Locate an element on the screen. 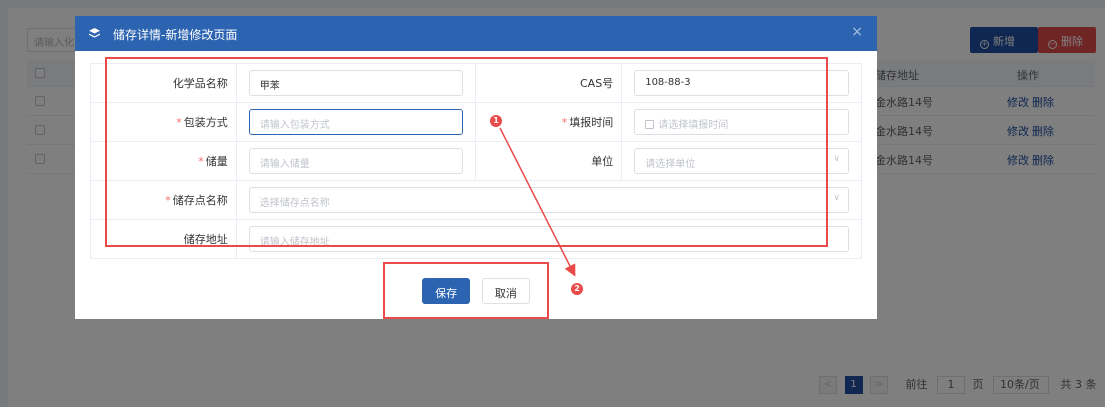 The height and width of the screenshot is (407, 1105). layers-icon is located at coordinates (94, 33).